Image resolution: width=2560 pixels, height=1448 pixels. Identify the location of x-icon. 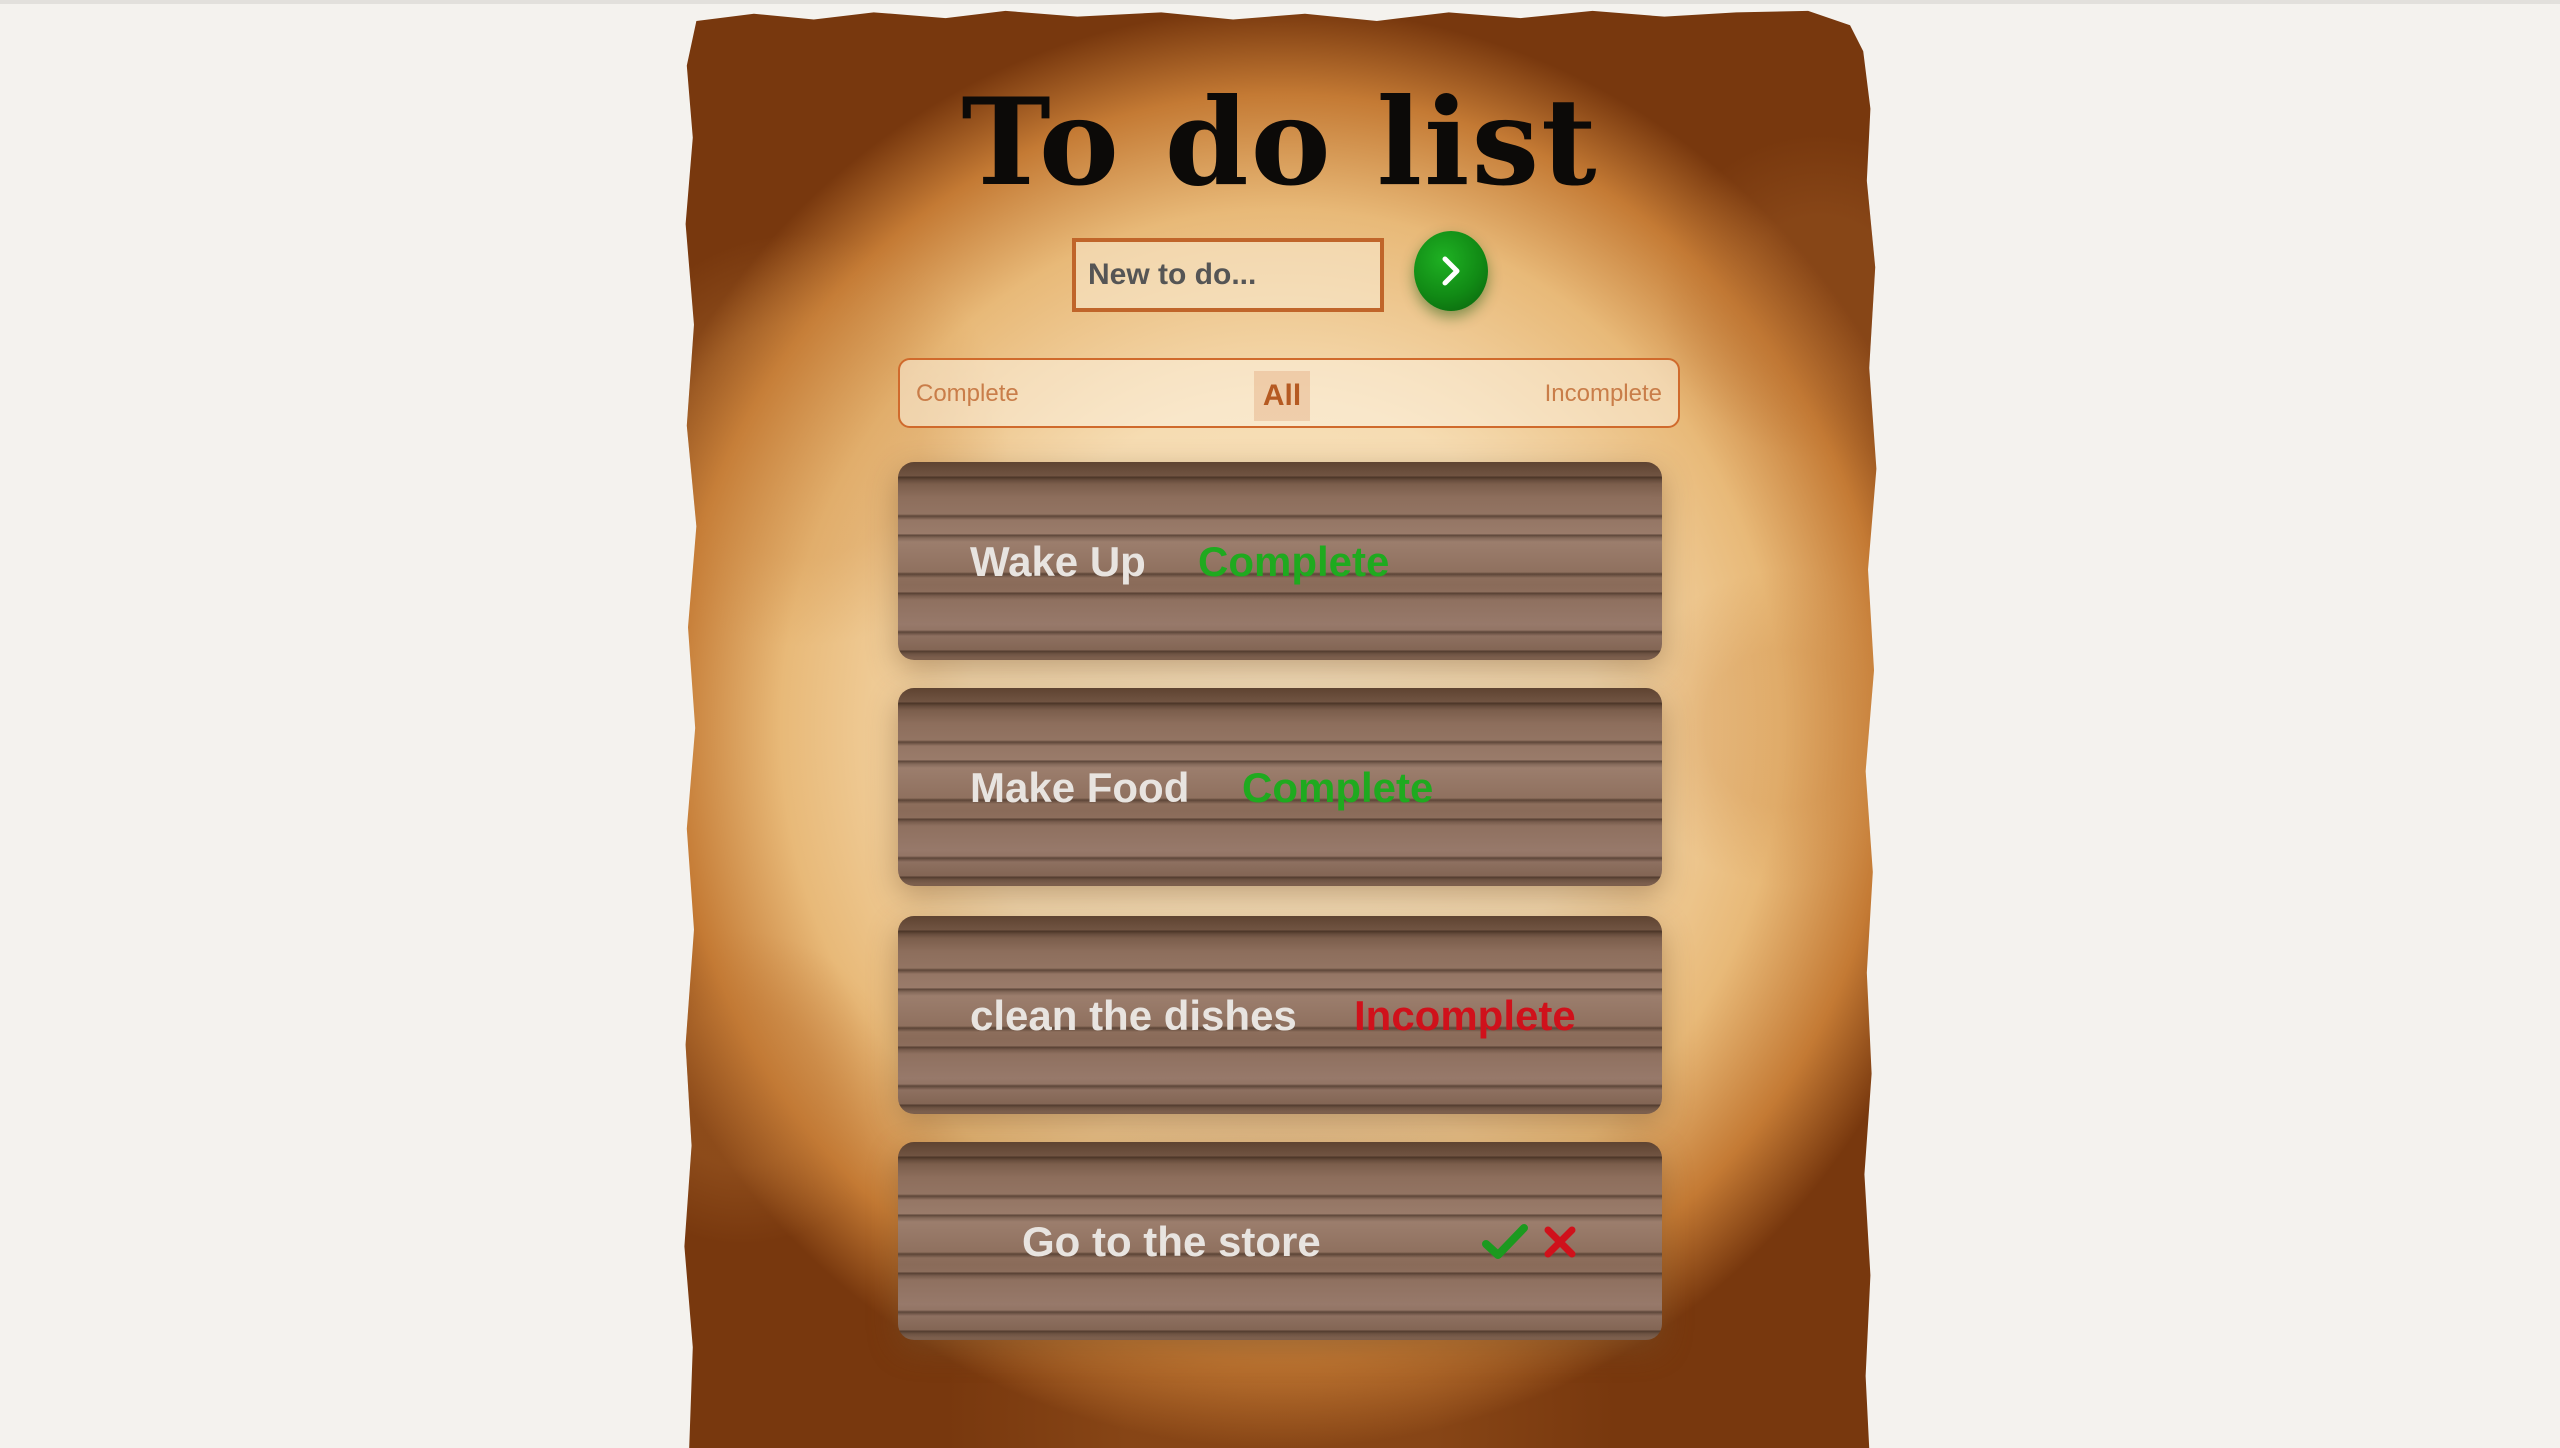
(1560, 1242).